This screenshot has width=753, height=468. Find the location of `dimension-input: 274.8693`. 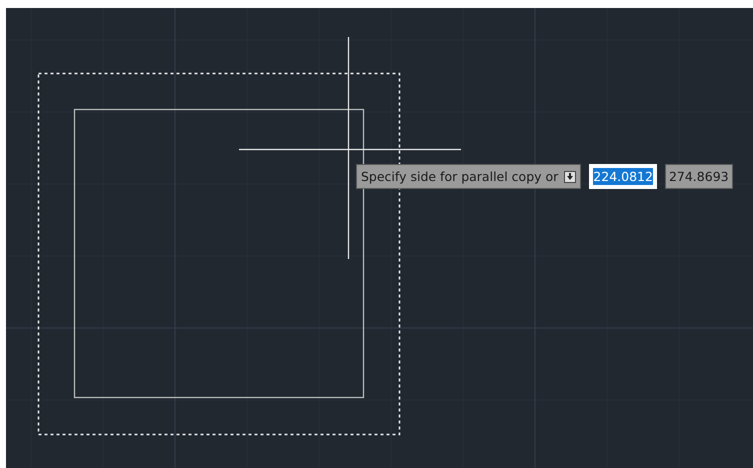

dimension-input: 274.8693 is located at coordinates (698, 176).